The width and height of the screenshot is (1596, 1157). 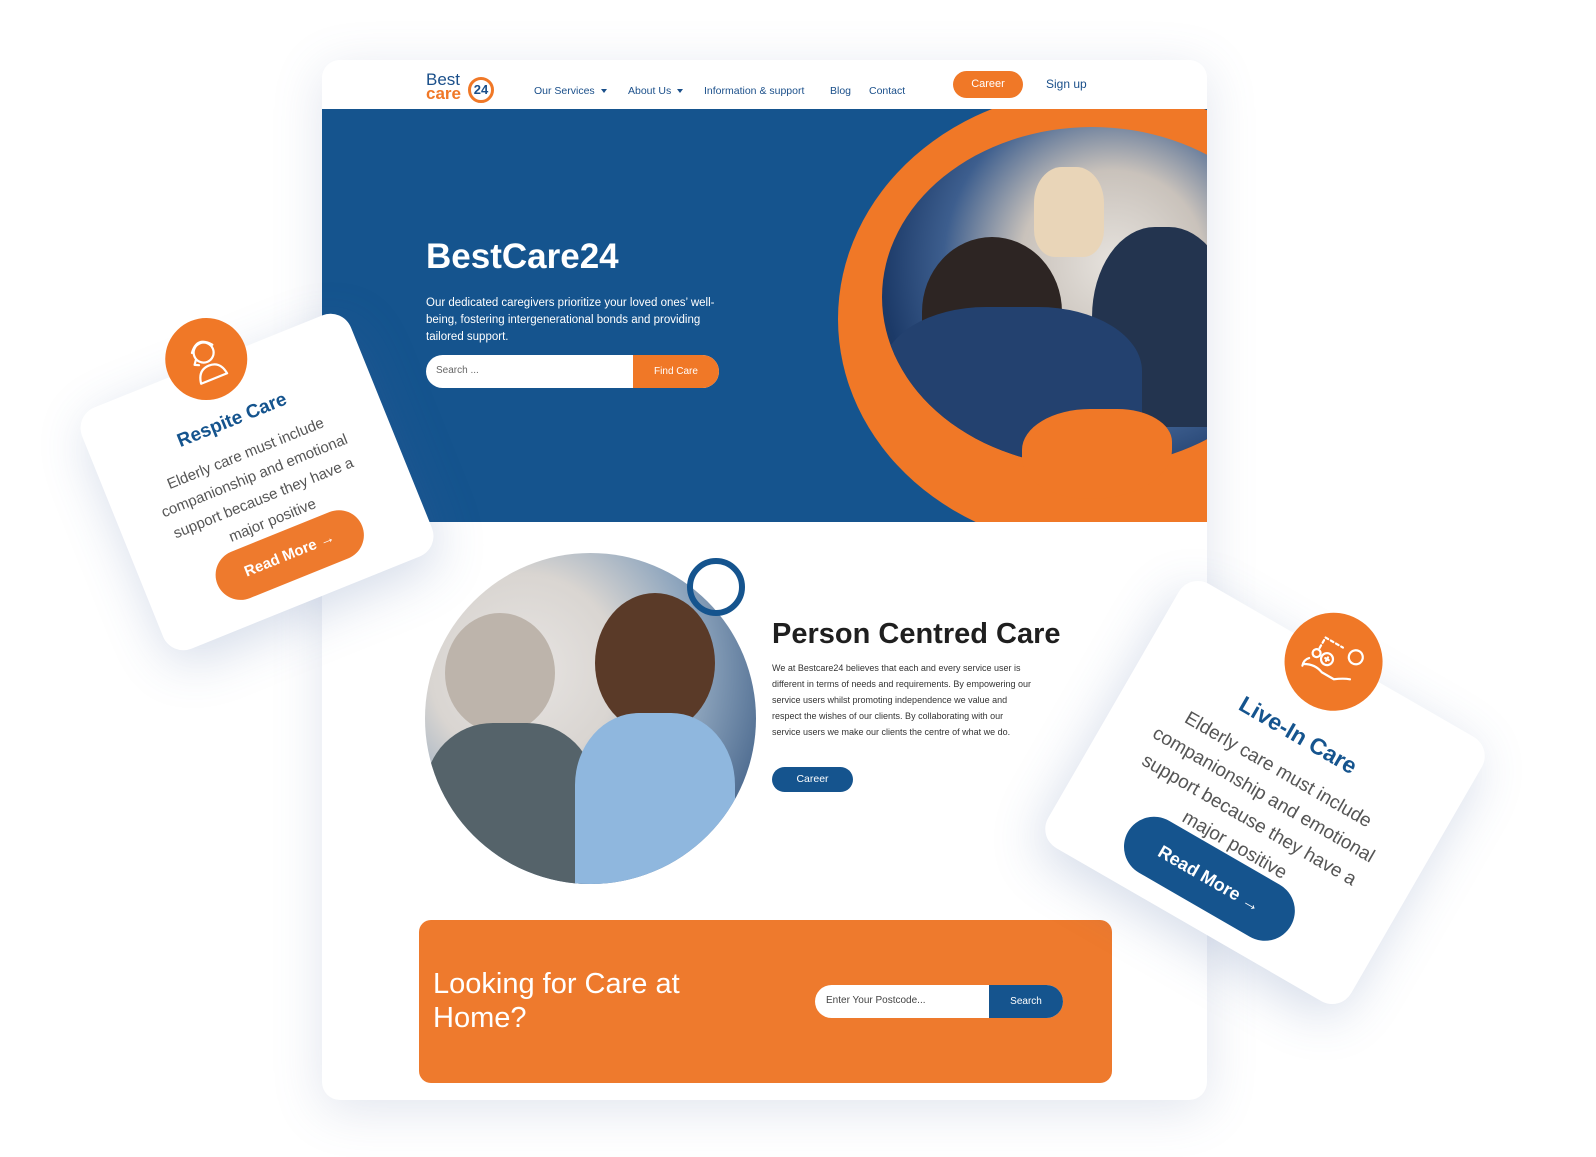 I want to click on nav-our-services: Our Services, so click(x=570, y=91).